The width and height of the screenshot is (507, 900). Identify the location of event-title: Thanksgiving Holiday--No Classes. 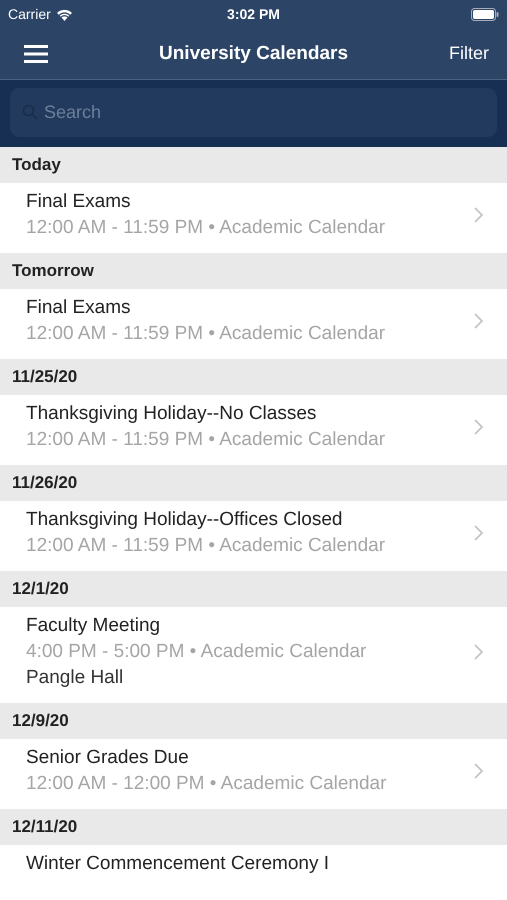
(172, 414).